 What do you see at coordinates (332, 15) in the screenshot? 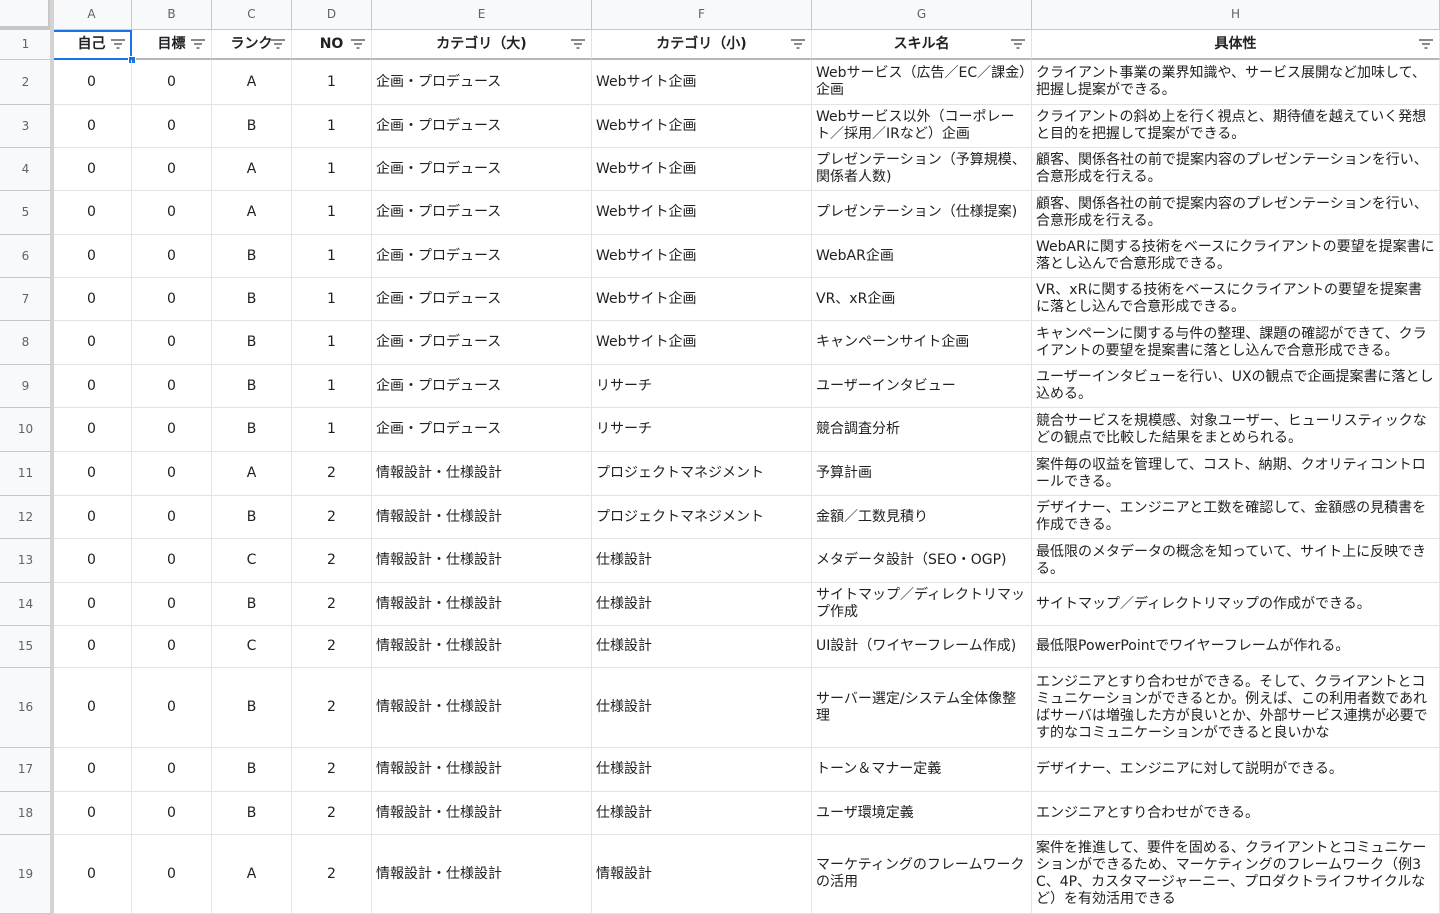
I see `column-header-d: D` at bounding box center [332, 15].